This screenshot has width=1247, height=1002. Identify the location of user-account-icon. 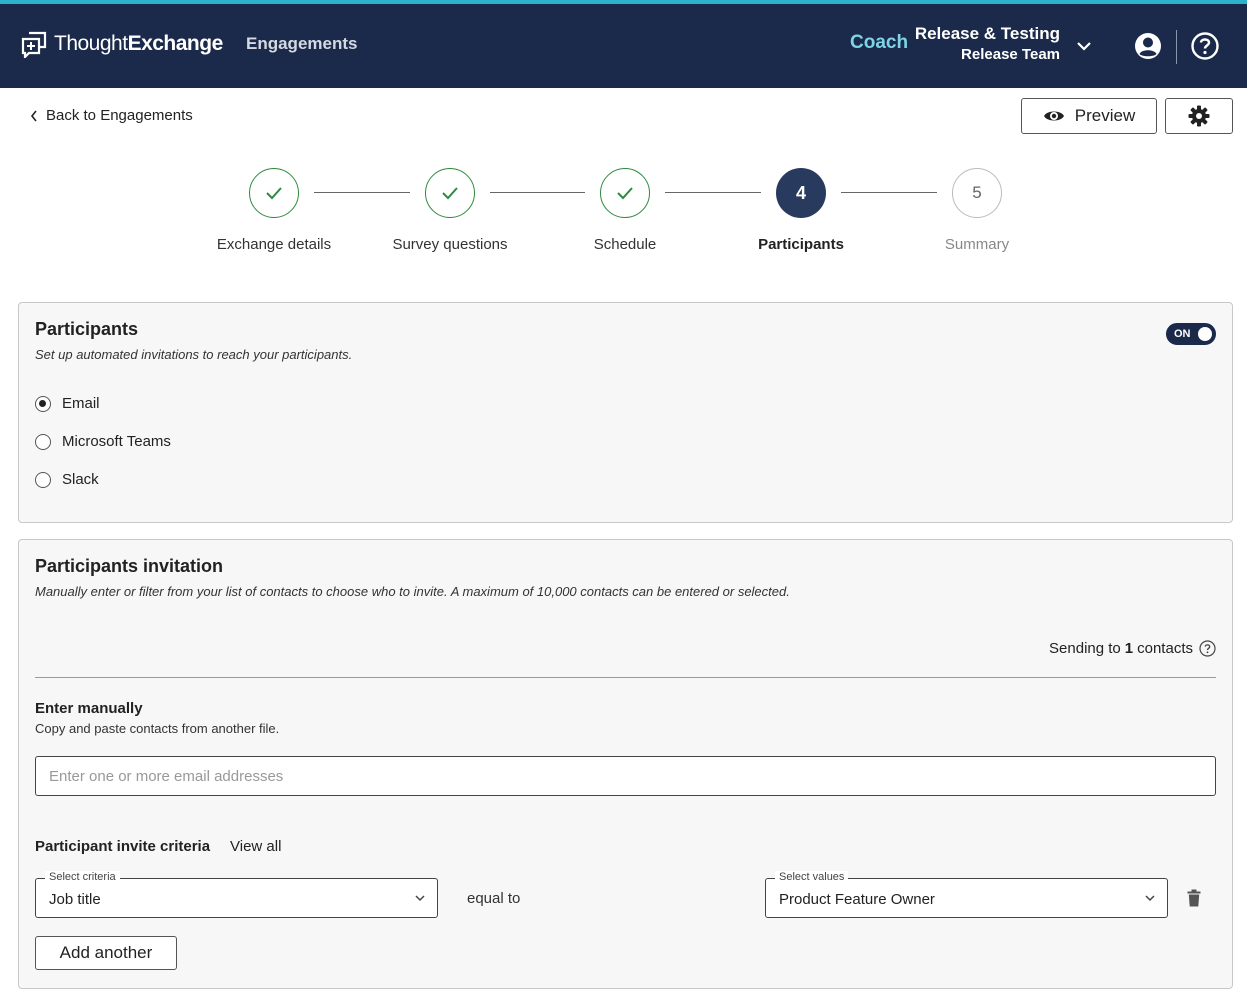
(1148, 46).